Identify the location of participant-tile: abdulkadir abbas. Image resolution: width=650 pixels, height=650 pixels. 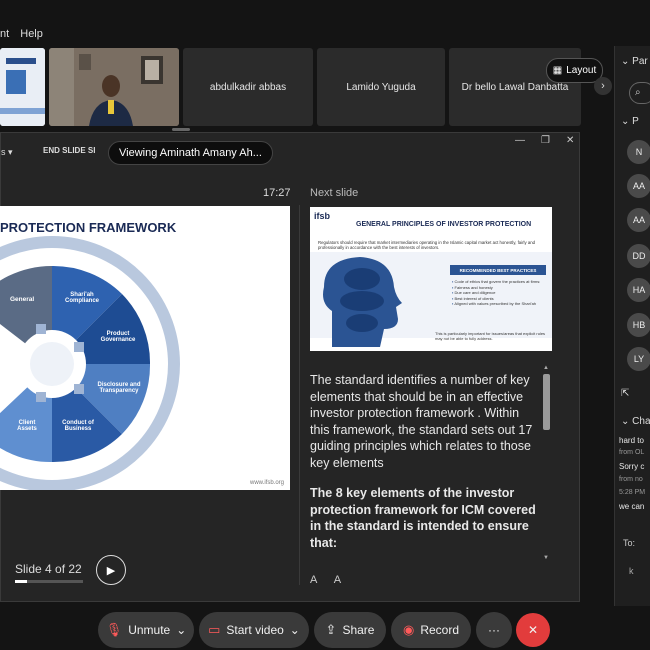
(248, 87).